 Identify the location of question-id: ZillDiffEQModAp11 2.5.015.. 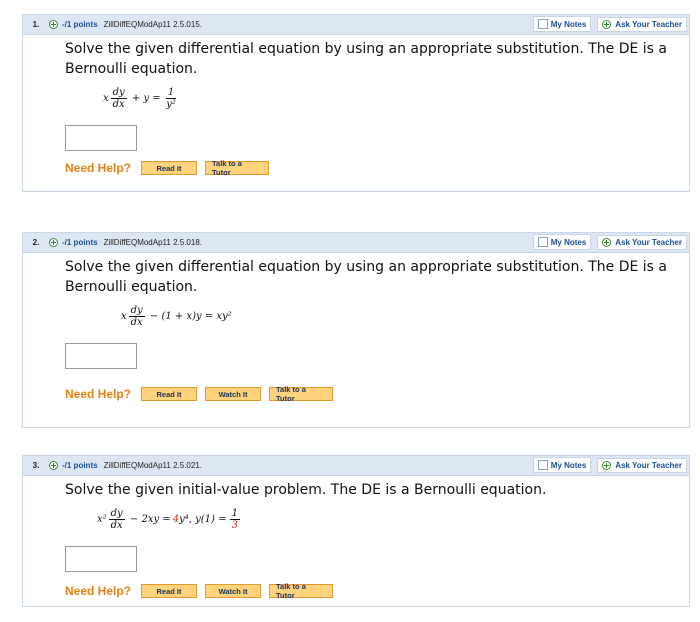
(152, 24).